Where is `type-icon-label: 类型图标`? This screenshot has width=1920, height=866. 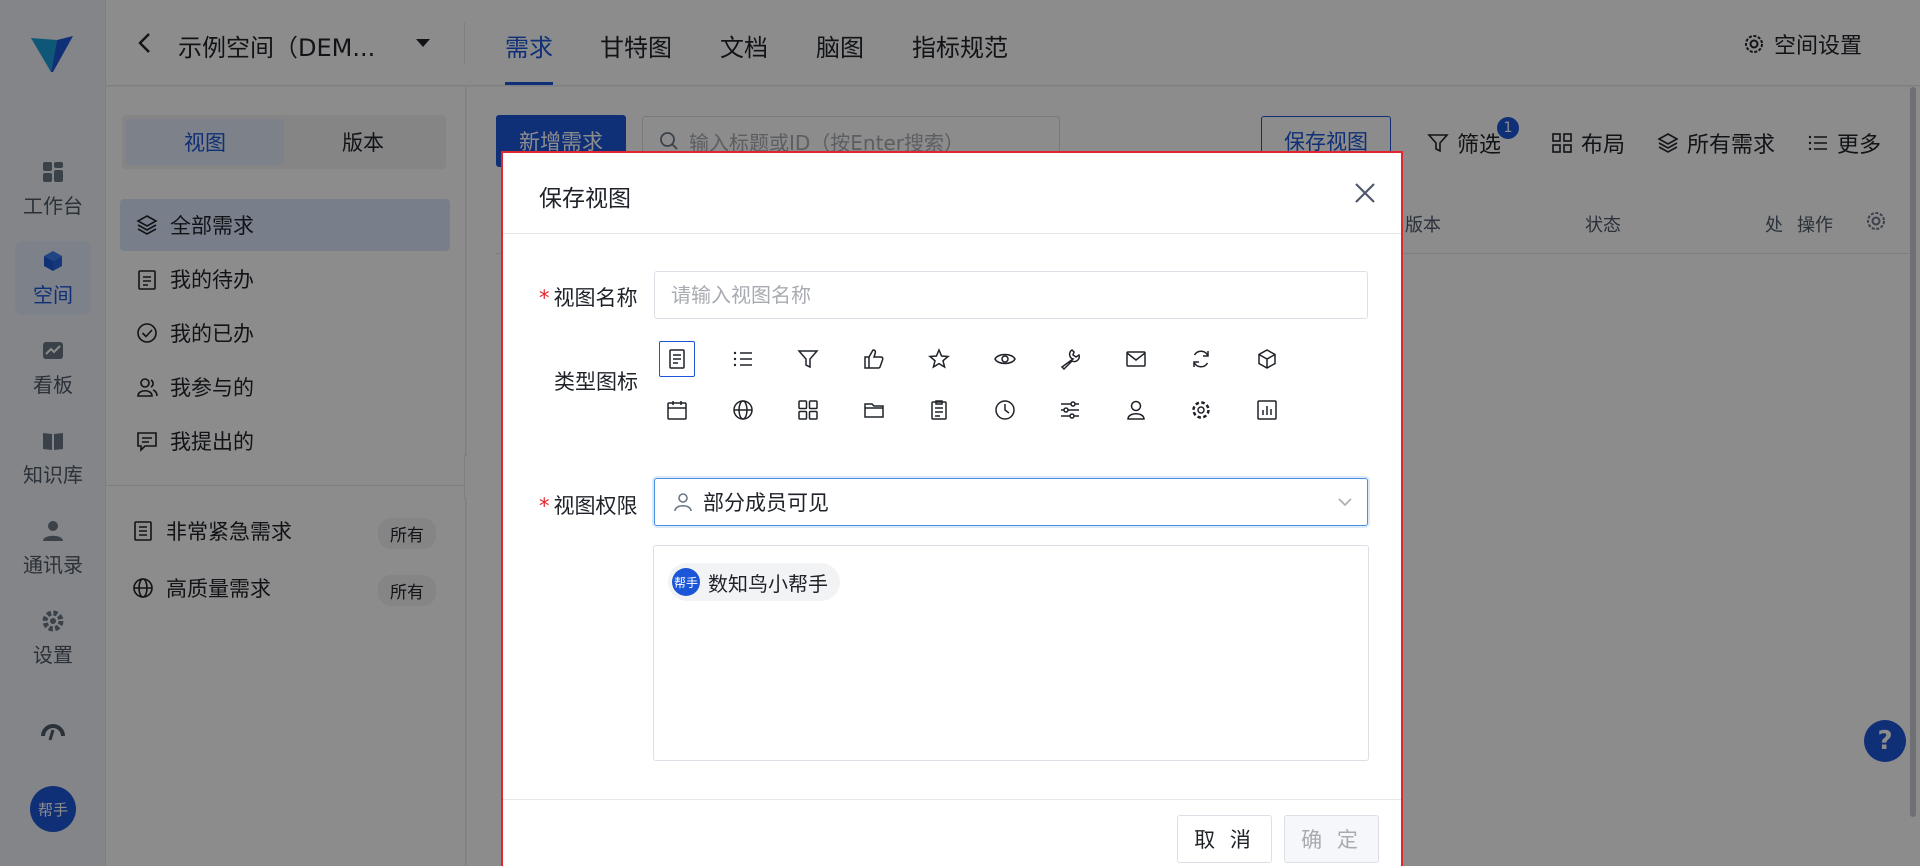
type-icon-label: 类型图标 is located at coordinates (596, 382).